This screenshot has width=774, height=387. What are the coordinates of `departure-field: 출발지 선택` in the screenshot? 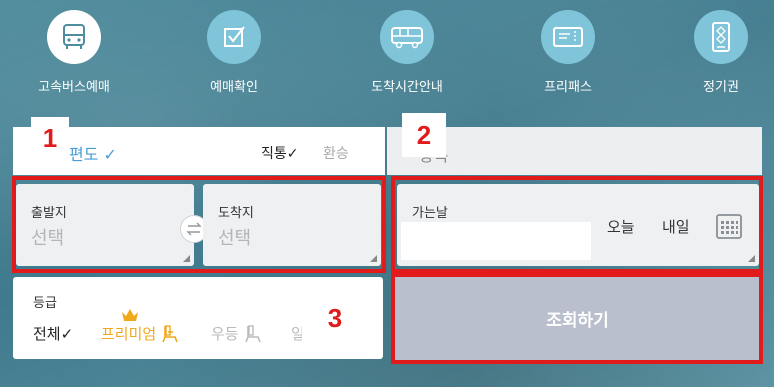 It's located at (105, 225).